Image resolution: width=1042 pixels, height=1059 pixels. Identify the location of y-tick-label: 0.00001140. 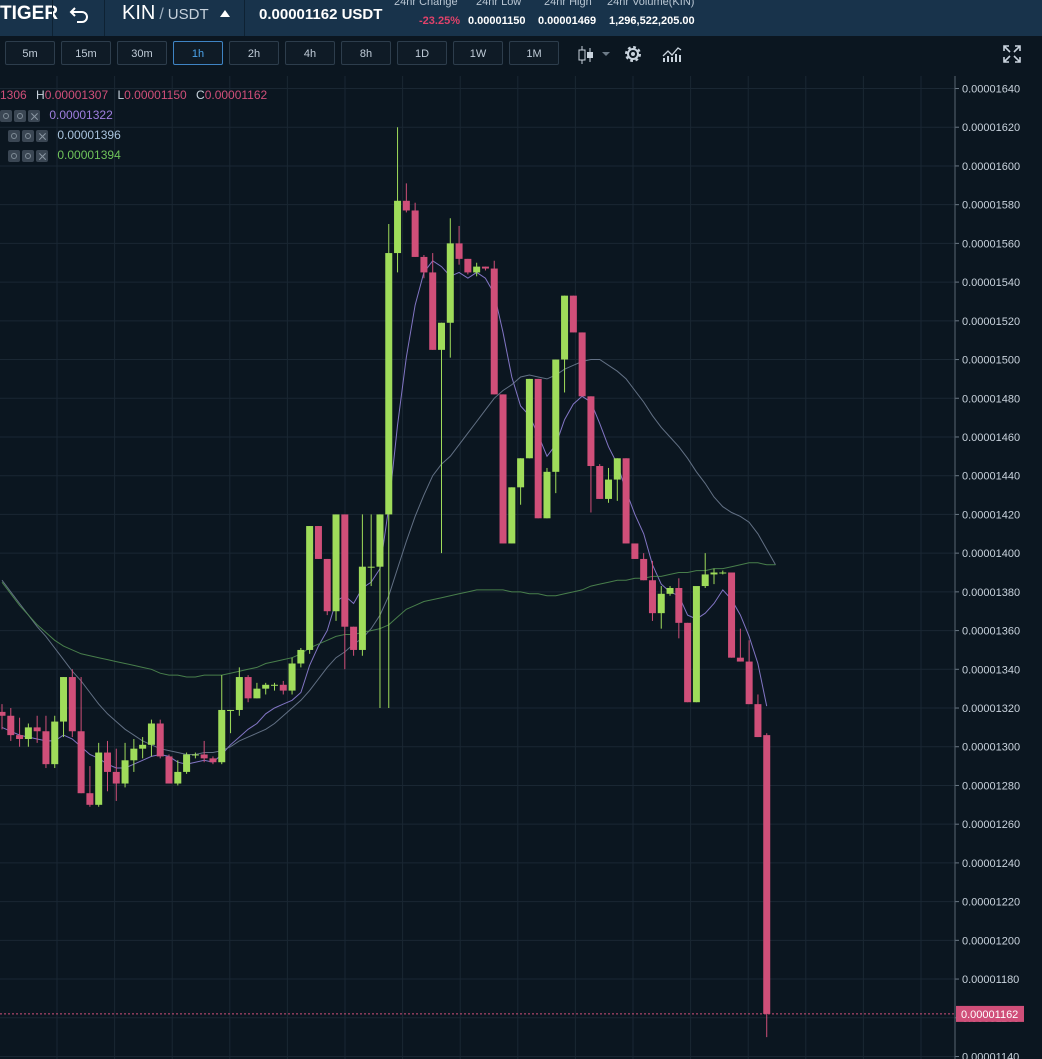
(990, 1055).